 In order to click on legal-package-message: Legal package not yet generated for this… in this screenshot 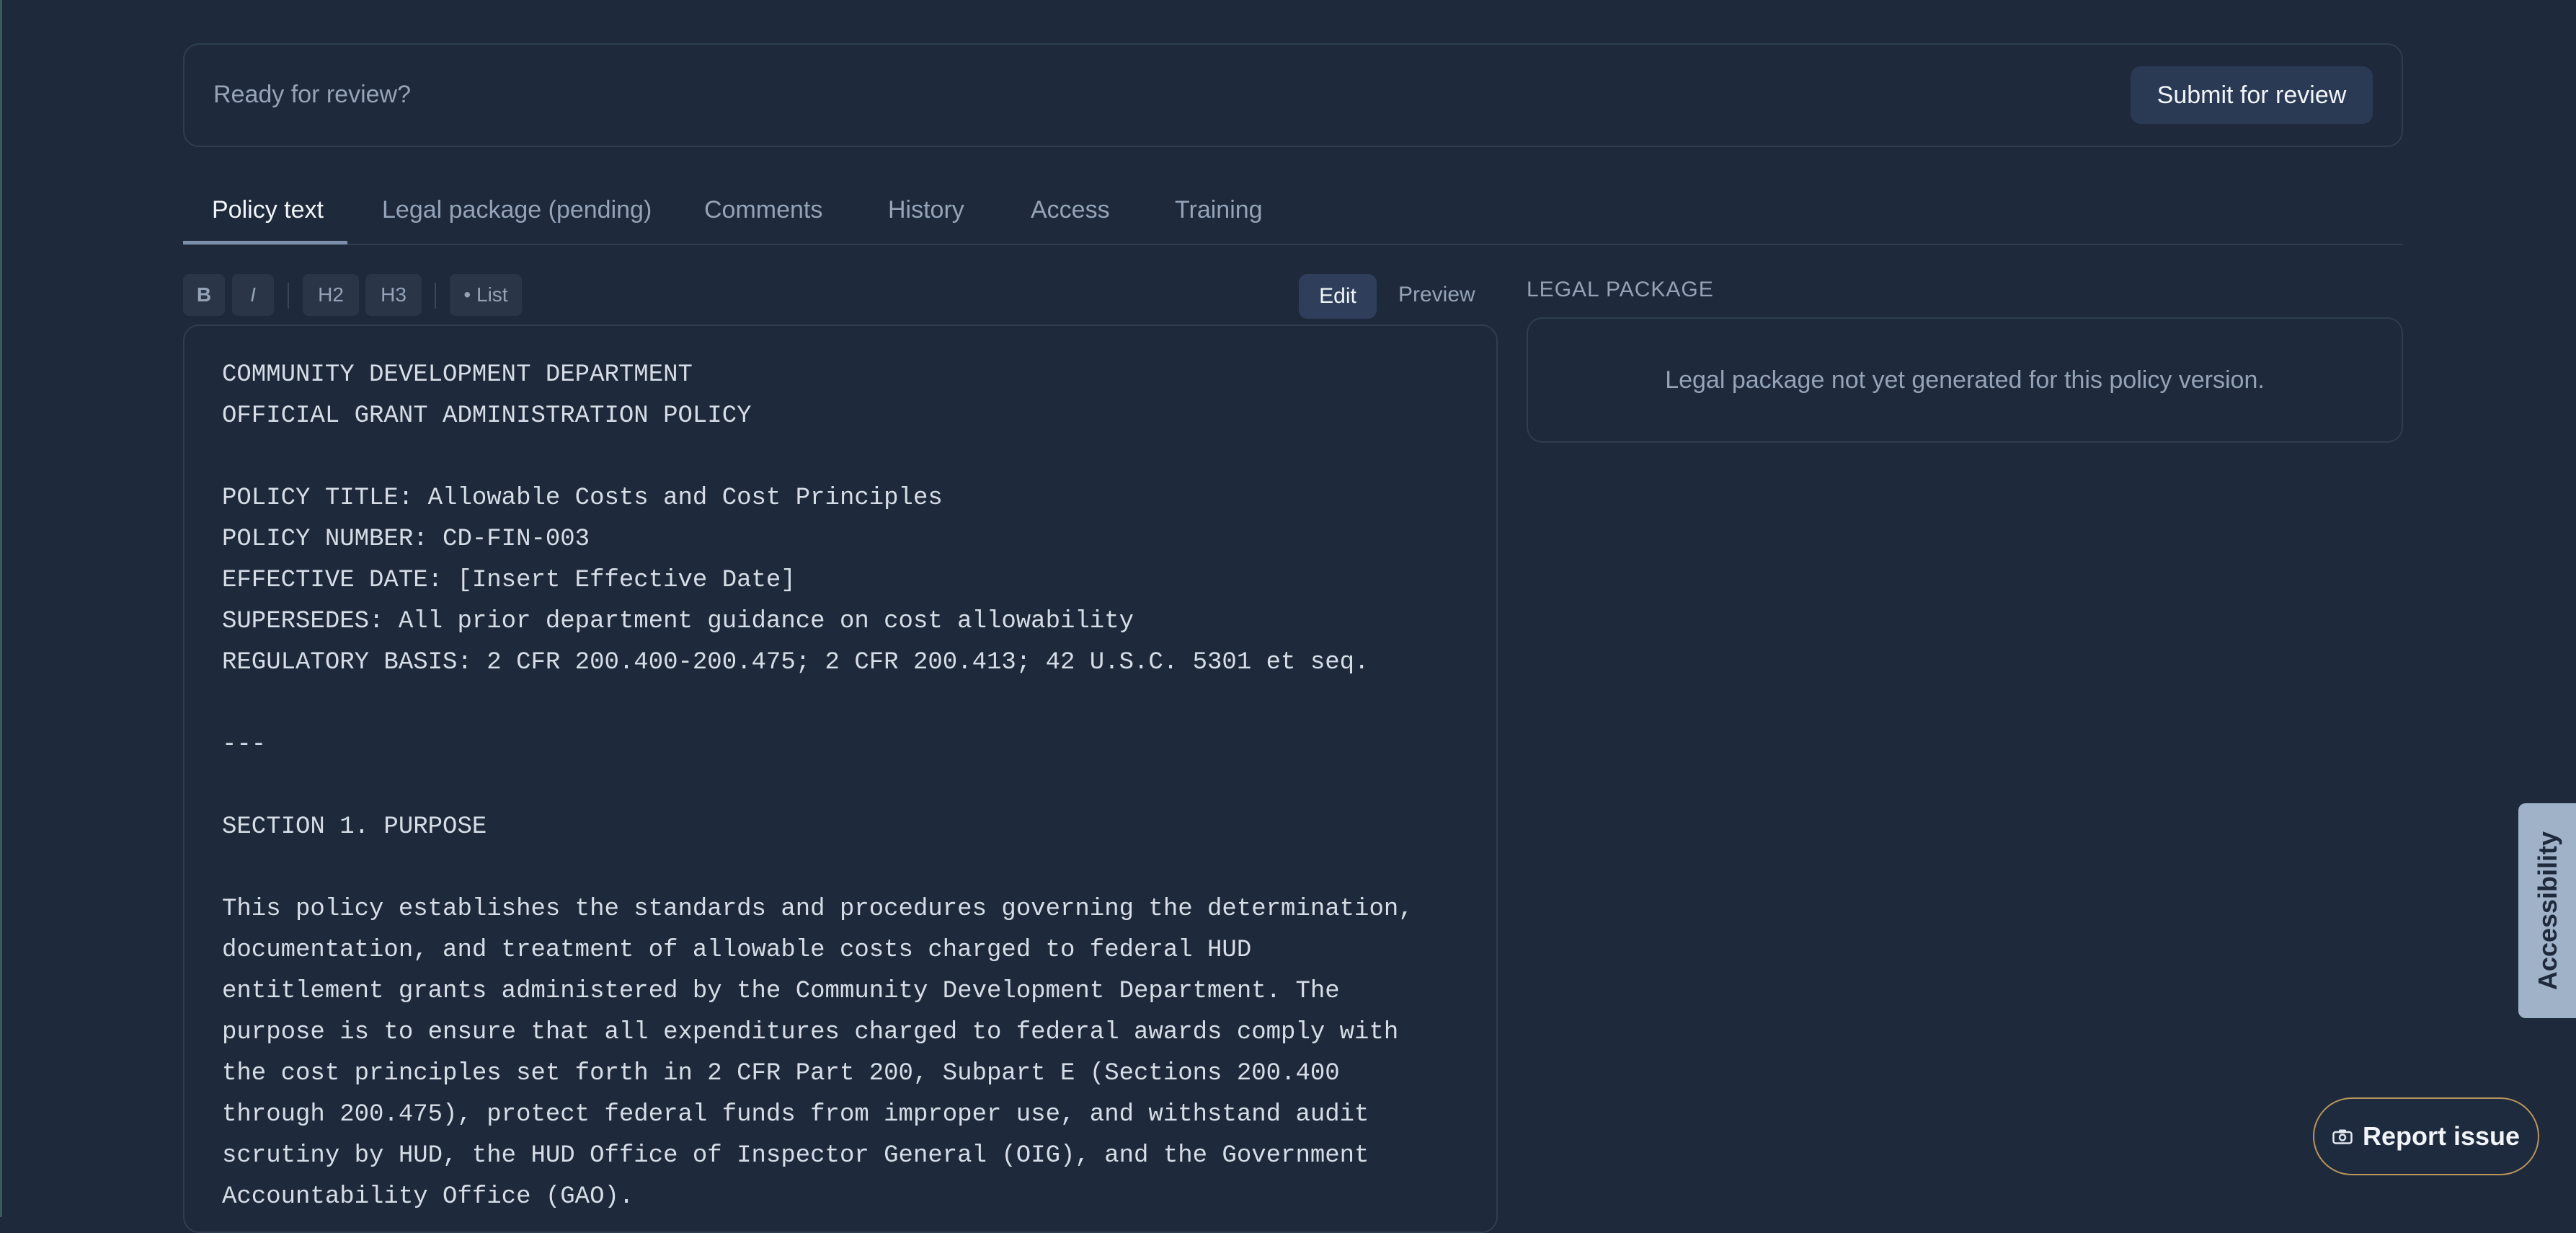, I will do `click(1965, 380)`.